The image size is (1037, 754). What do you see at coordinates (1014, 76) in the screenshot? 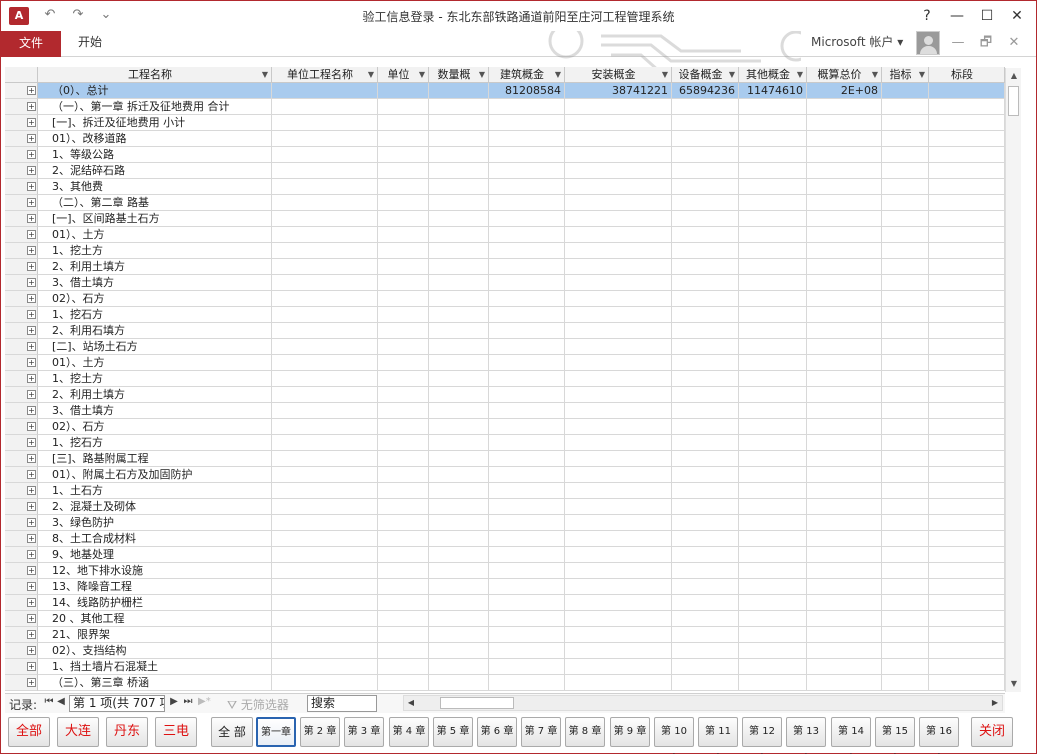
I see `scroll-up-icon: ▲` at bounding box center [1014, 76].